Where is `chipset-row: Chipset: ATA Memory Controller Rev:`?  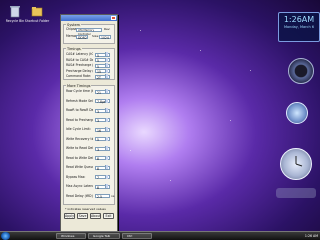 chipset-row: Chipset: ATA Memory Controller Rev: is located at coordinates (89, 31).